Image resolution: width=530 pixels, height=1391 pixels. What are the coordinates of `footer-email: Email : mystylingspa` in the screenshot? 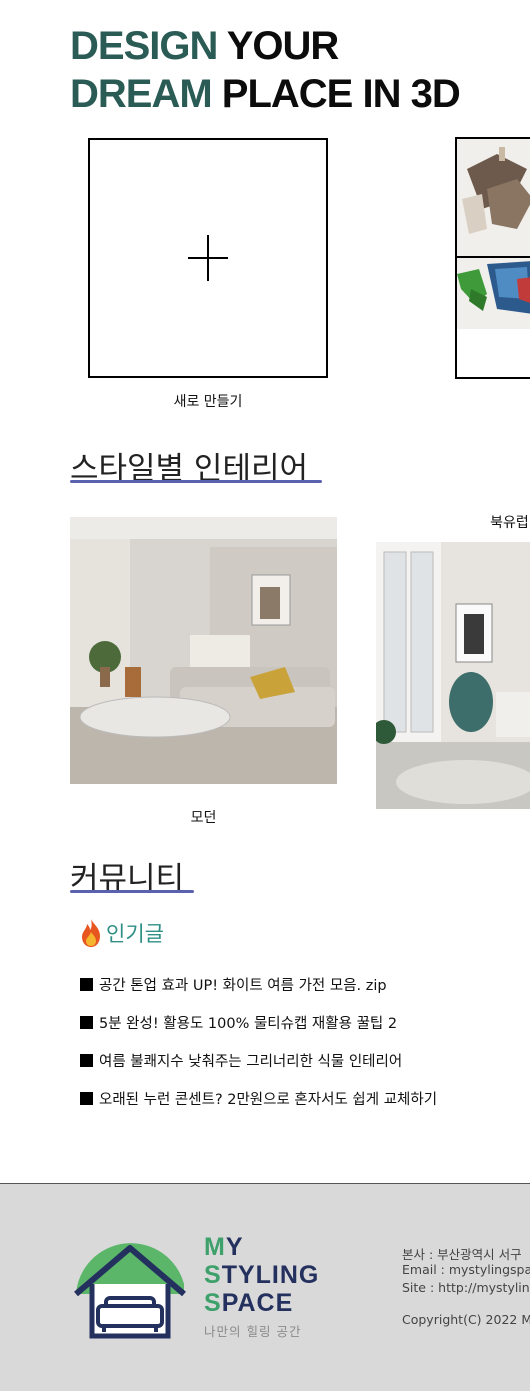 It's located at (466, 1269).